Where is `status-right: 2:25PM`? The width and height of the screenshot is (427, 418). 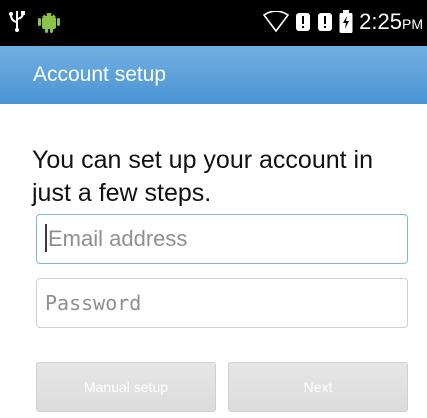 status-right: 2:25PM is located at coordinates (343, 22).